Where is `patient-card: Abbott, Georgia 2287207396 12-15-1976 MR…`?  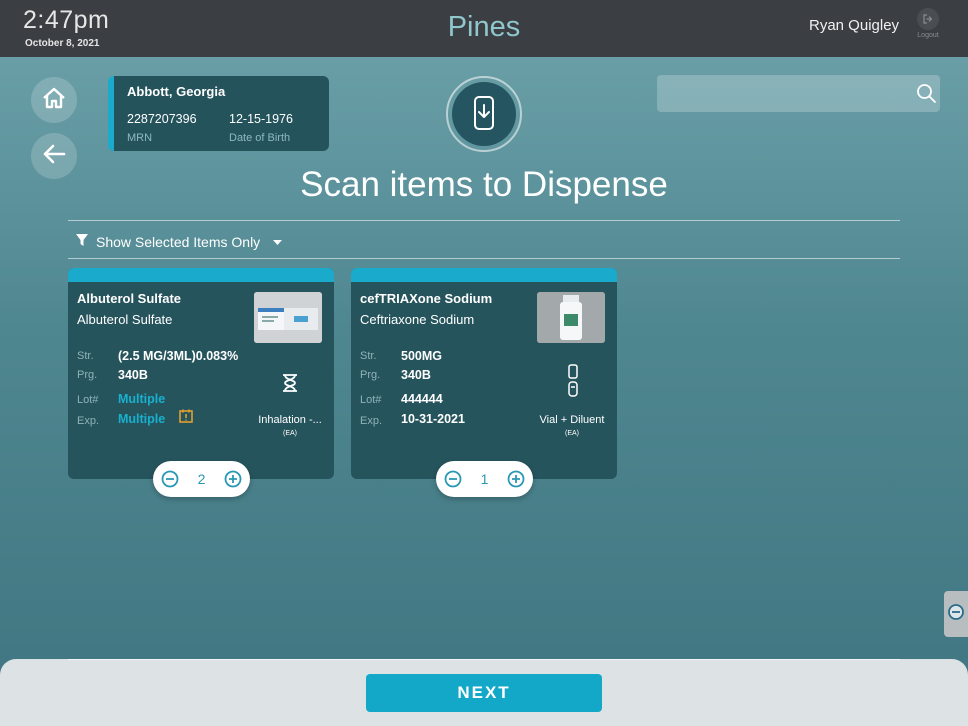
patient-card: Abbott, Georgia 2287207396 12-15-1976 MR… is located at coordinates (218, 113).